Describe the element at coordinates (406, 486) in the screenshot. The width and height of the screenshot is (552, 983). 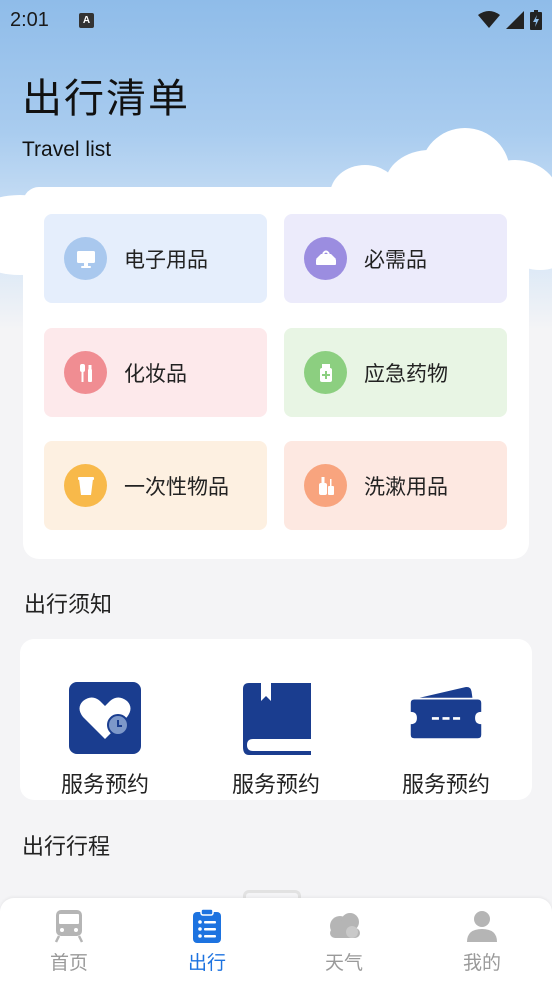
I see `category-label: 洗漱用品` at that location.